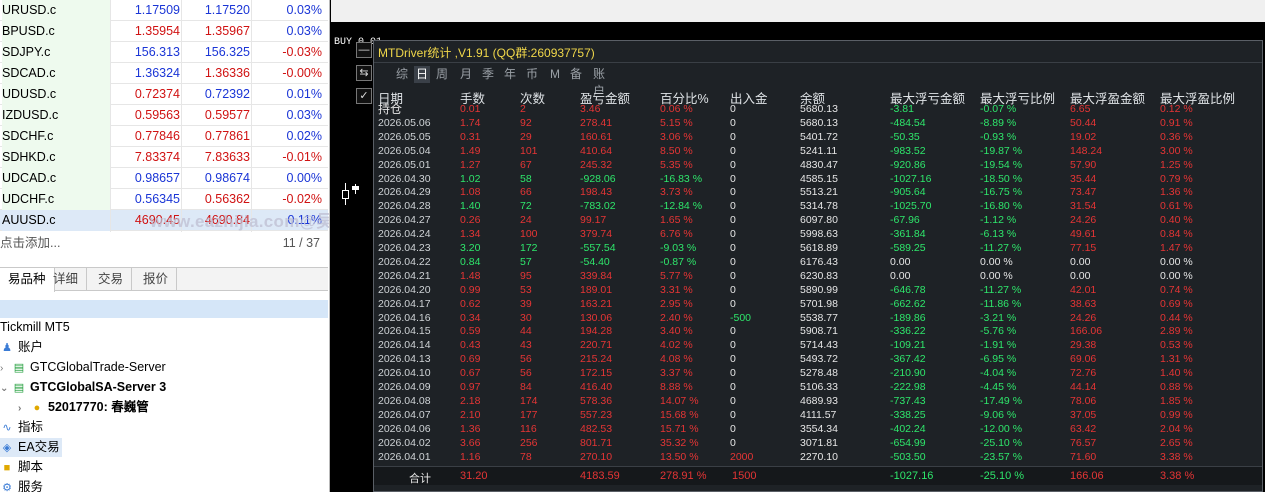 The width and height of the screenshot is (1265, 492). I want to click on period-tab: 年, so click(510, 74).